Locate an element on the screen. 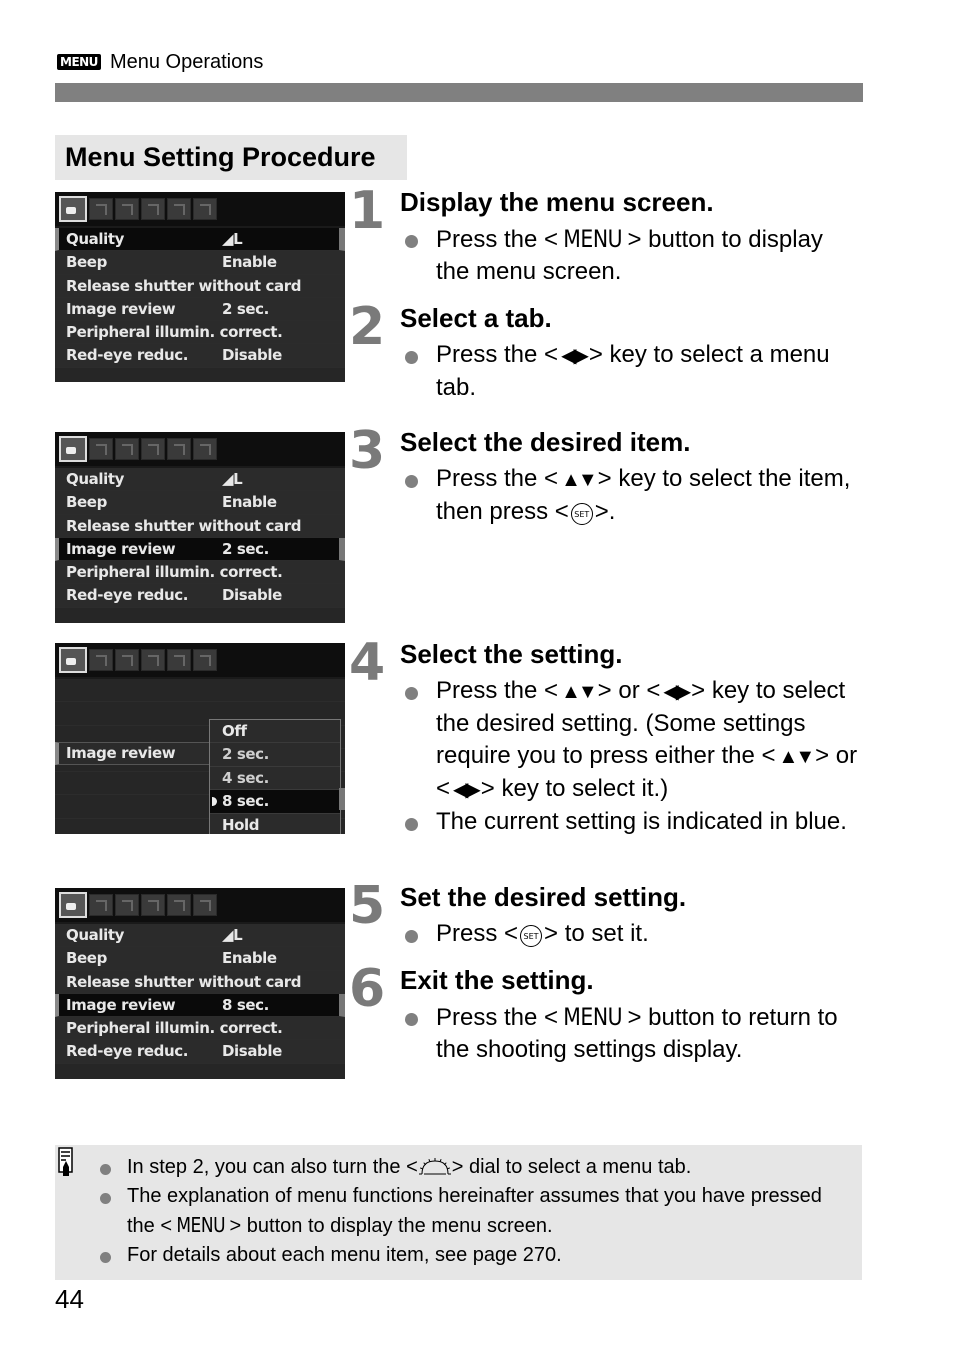 Image resolution: width=954 pixels, height=1345 pixels. menu-badge-icon: MENU is located at coordinates (79, 62).